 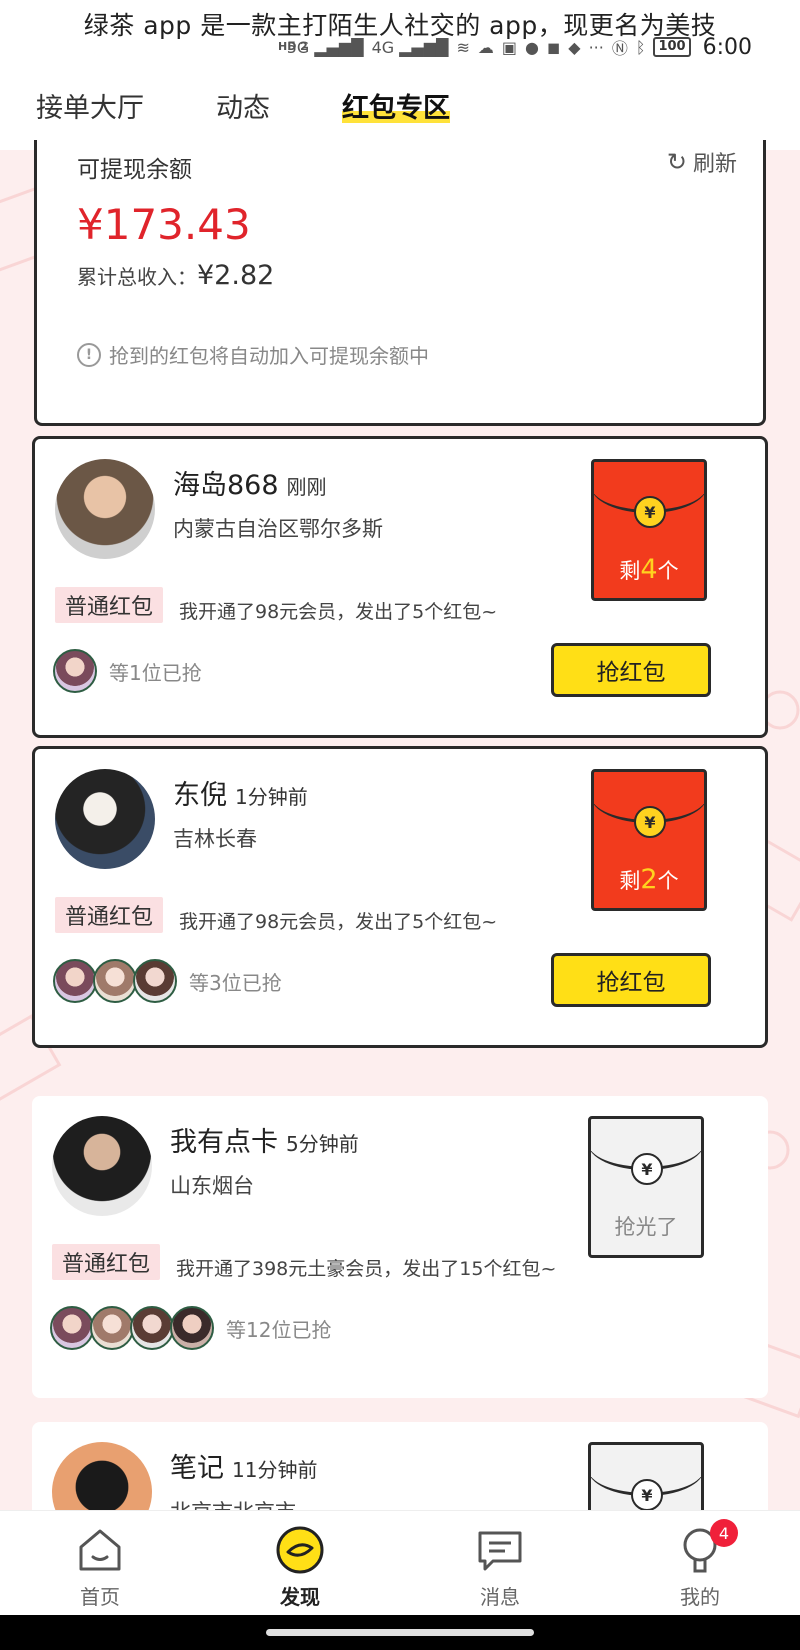 I want to click on red-envelope: ¥ 剩2个, so click(x=649, y=840).